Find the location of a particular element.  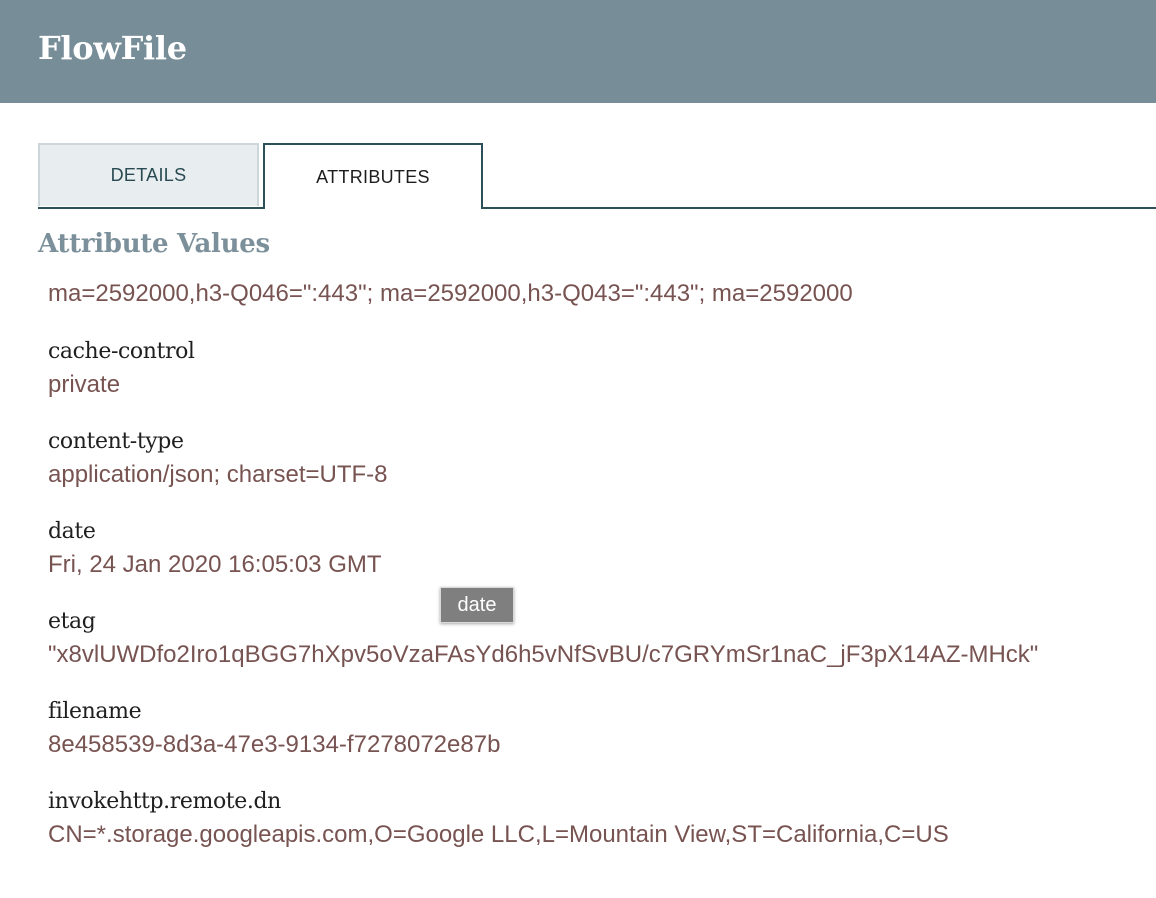

attribute-item: date Fri, 24 Jan 2020 16:05:03 GMT is located at coordinates (598, 548).